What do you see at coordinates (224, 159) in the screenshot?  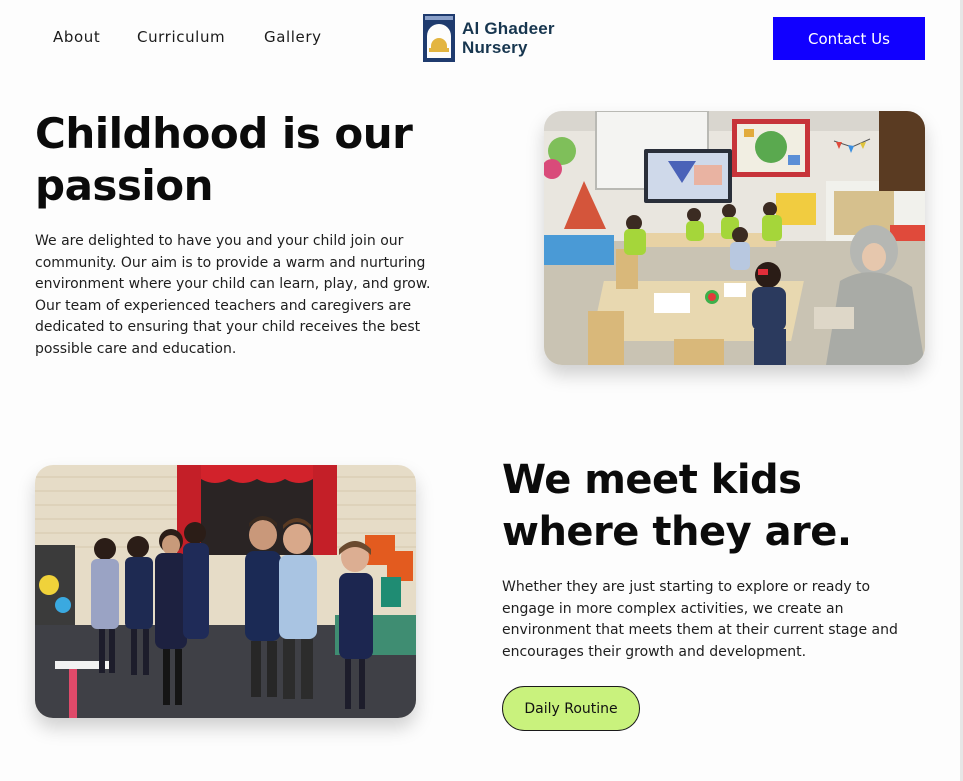 I see `hero-title: Childhood is our passion` at bounding box center [224, 159].